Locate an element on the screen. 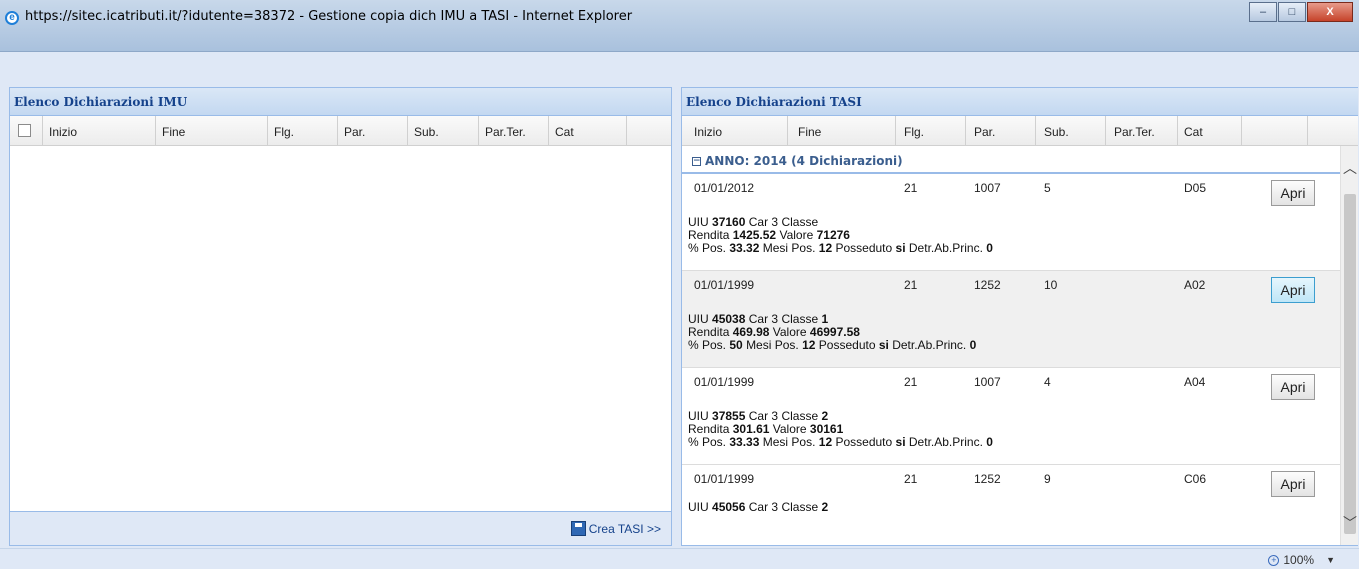 This screenshot has height=569, width=1359. imu-col-sub: Sub. is located at coordinates (443, 131).